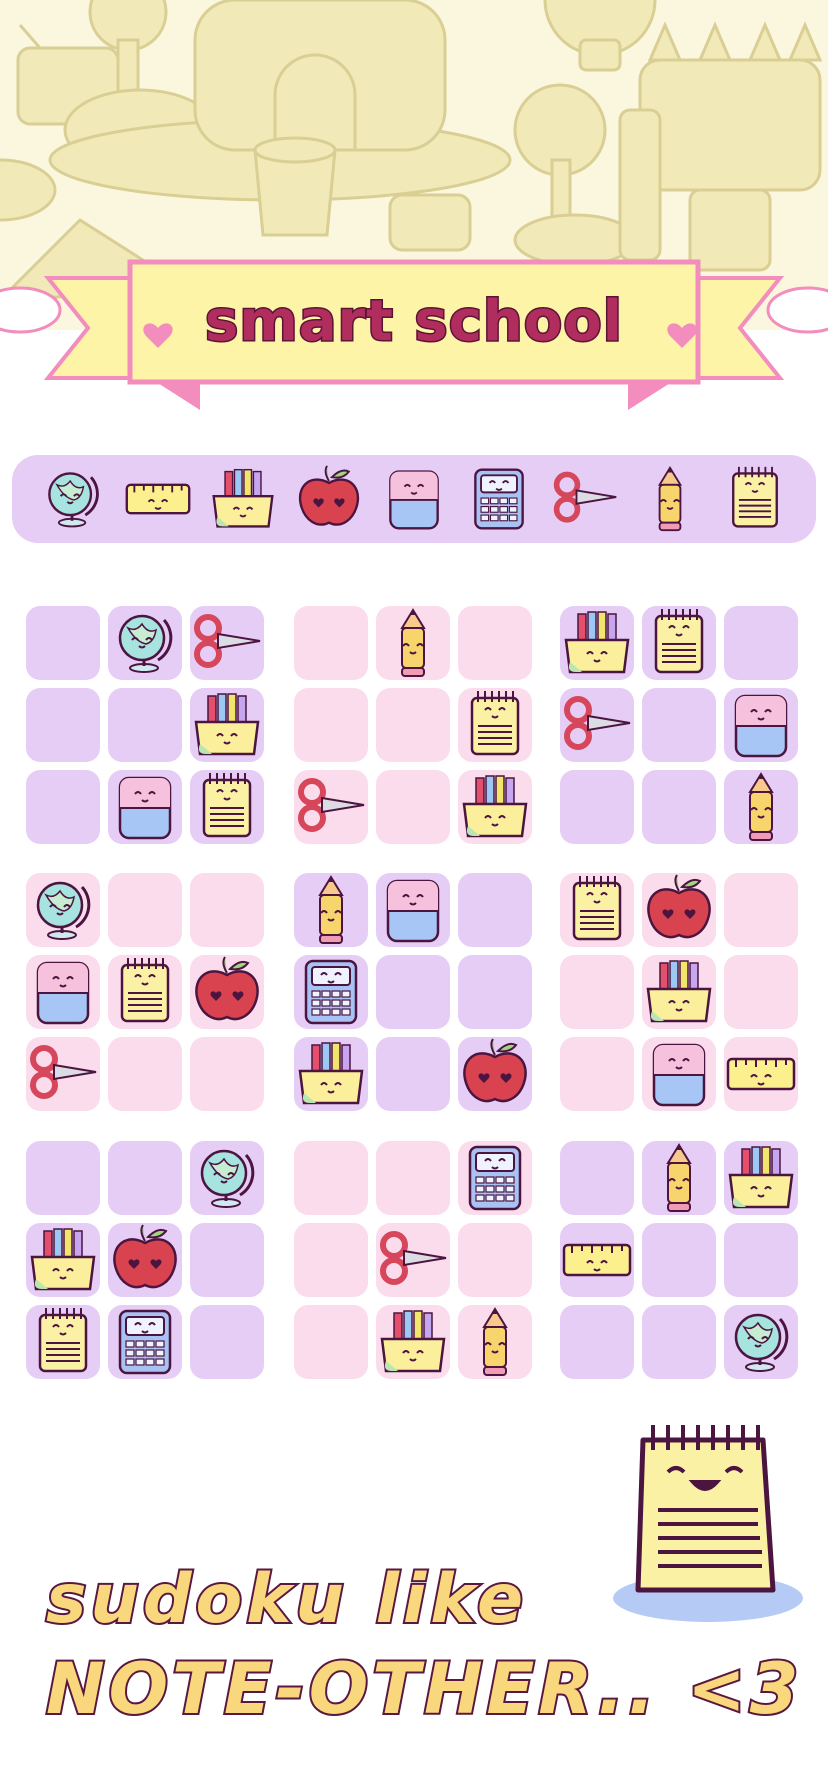  Describe the element at coordinates (670, 499) in the screenshot. I see `pencil-icon` at that location.